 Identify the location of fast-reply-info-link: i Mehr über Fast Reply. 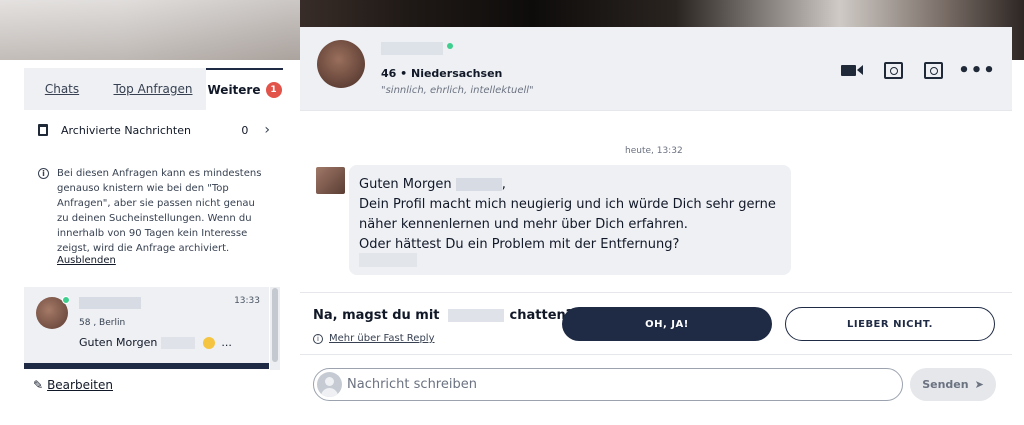
(374, 338).